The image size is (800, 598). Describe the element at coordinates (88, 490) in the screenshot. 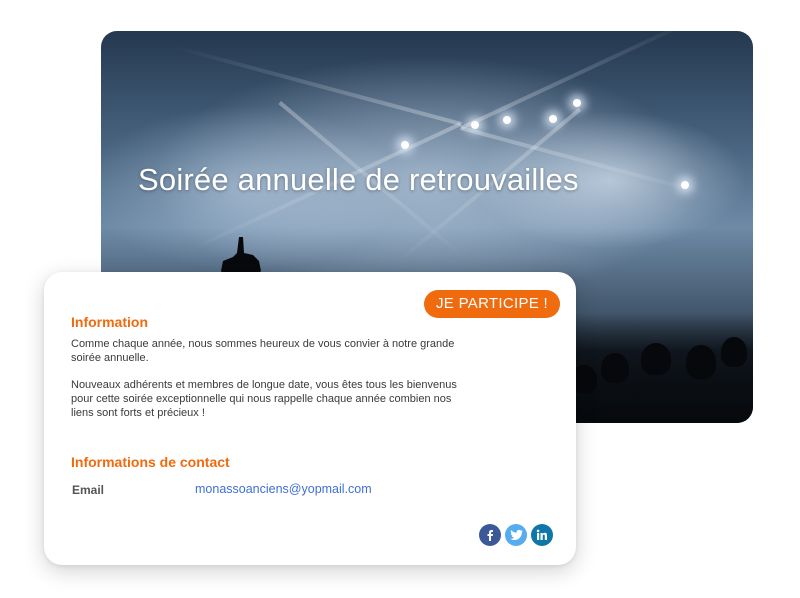

I see `email-label: Email` at that location.